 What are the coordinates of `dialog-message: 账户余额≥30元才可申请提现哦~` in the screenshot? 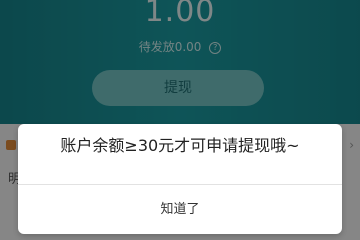 It's located at (180, 145).